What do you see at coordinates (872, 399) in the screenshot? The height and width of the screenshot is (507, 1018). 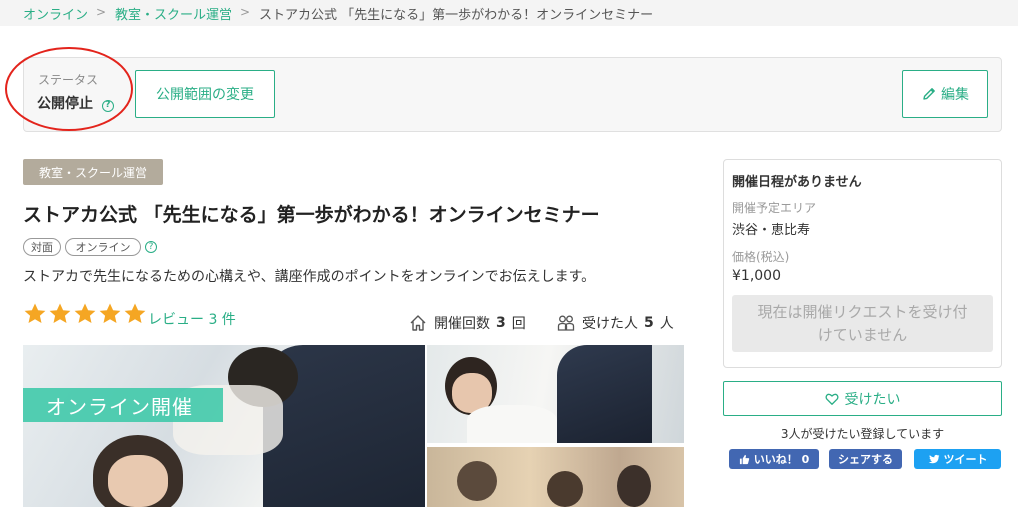 I see `want-button-label: 受けたい` at bounding box center [872, 399].